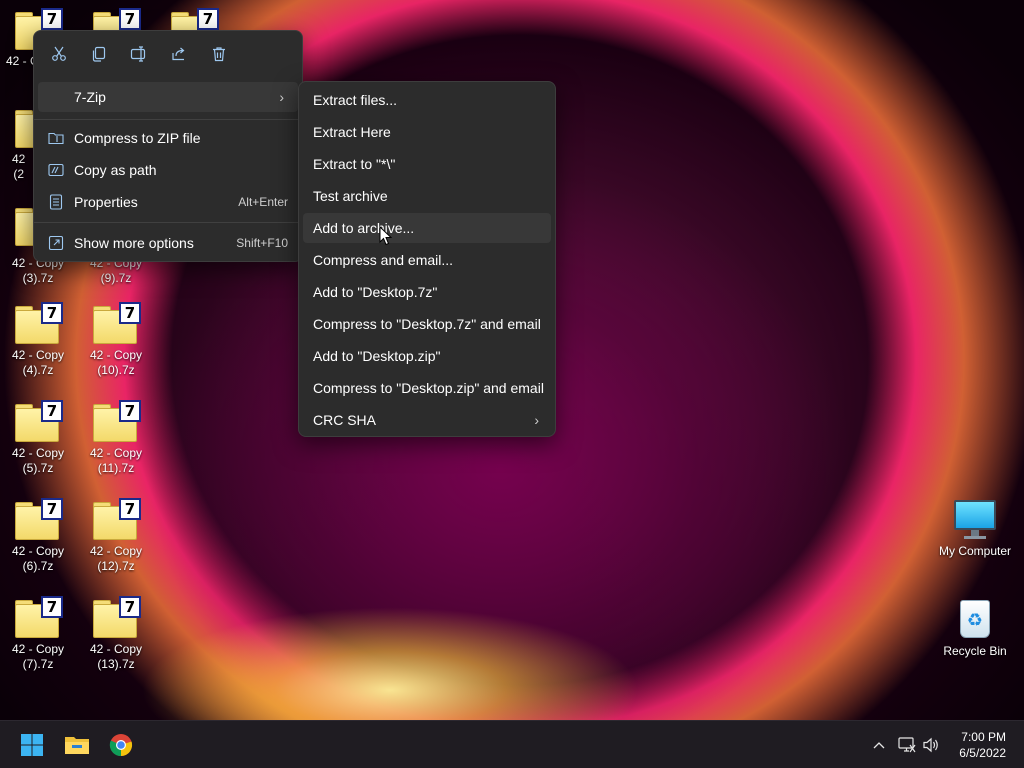 The height and width of the screenshot is (768, 1024). What do you see at coordinates (982, 745) in the screenshot?
I see `system-clock: 7:00 PM 6/5/2022` at bounding box center [982, 745].